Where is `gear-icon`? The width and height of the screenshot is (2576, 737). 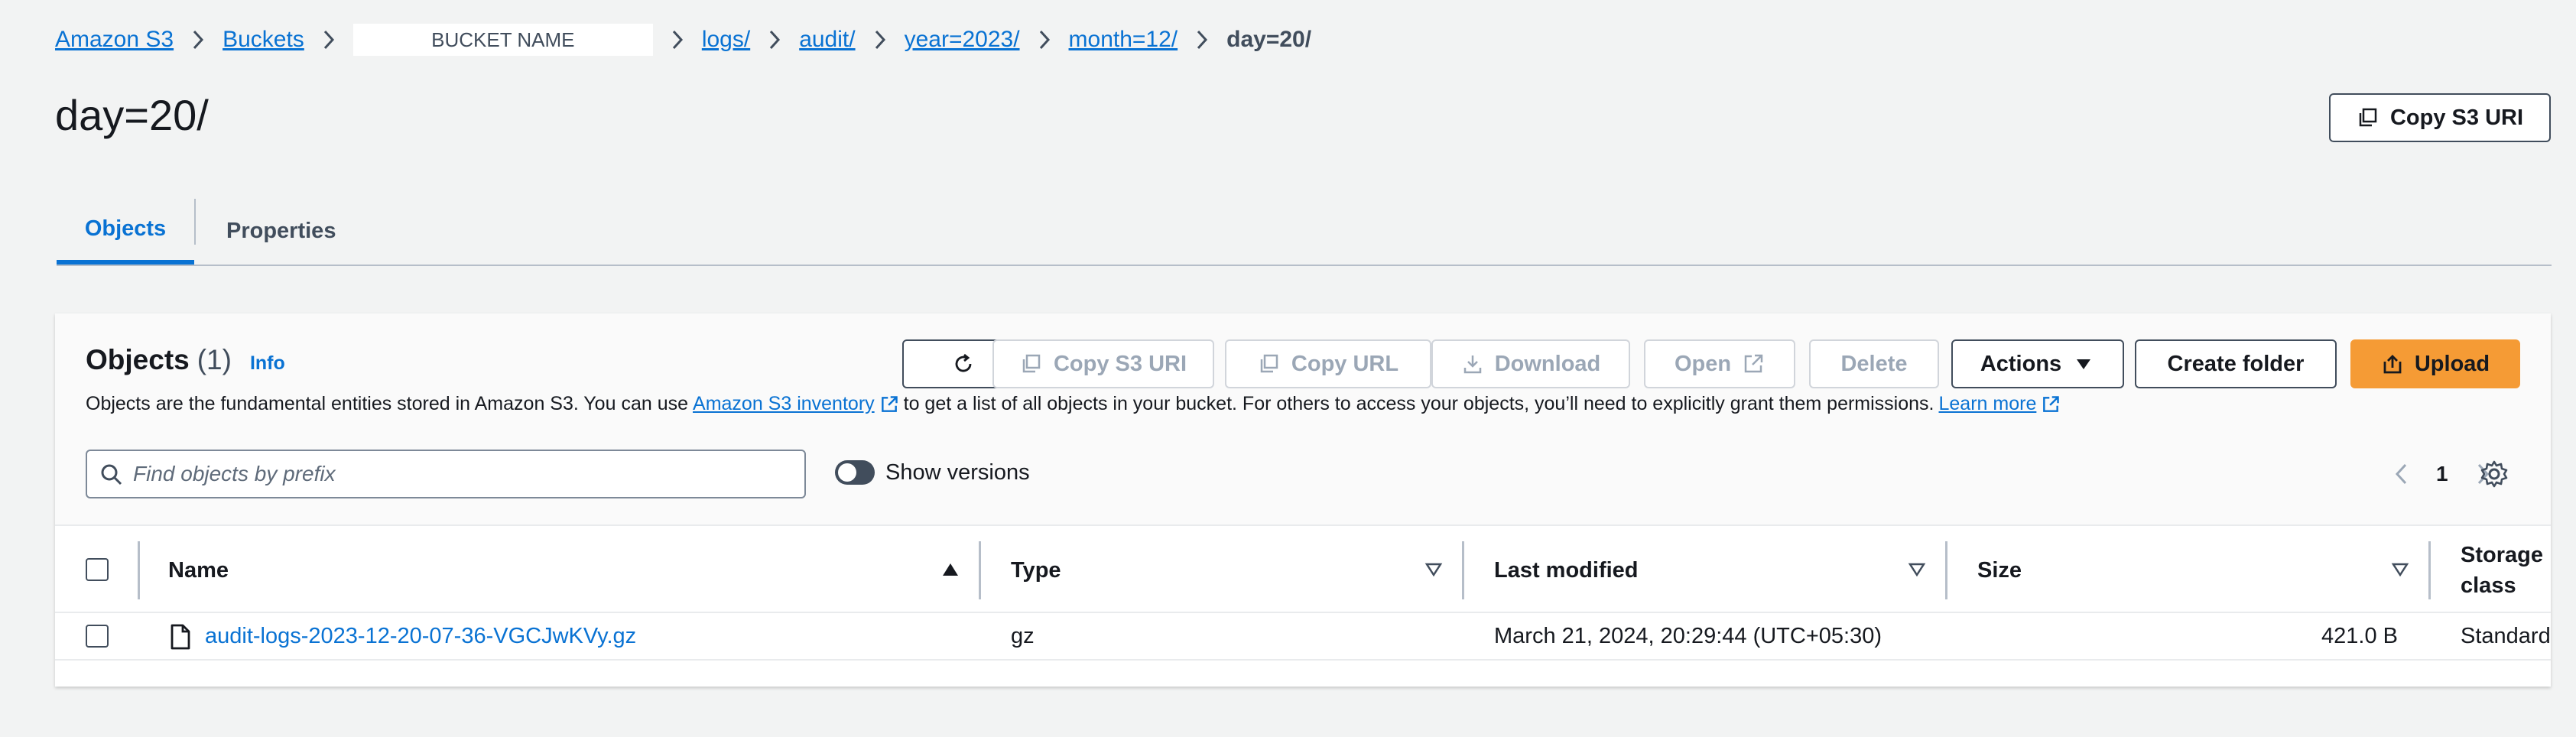
gear-icon is located at coordinates (2494, 474).